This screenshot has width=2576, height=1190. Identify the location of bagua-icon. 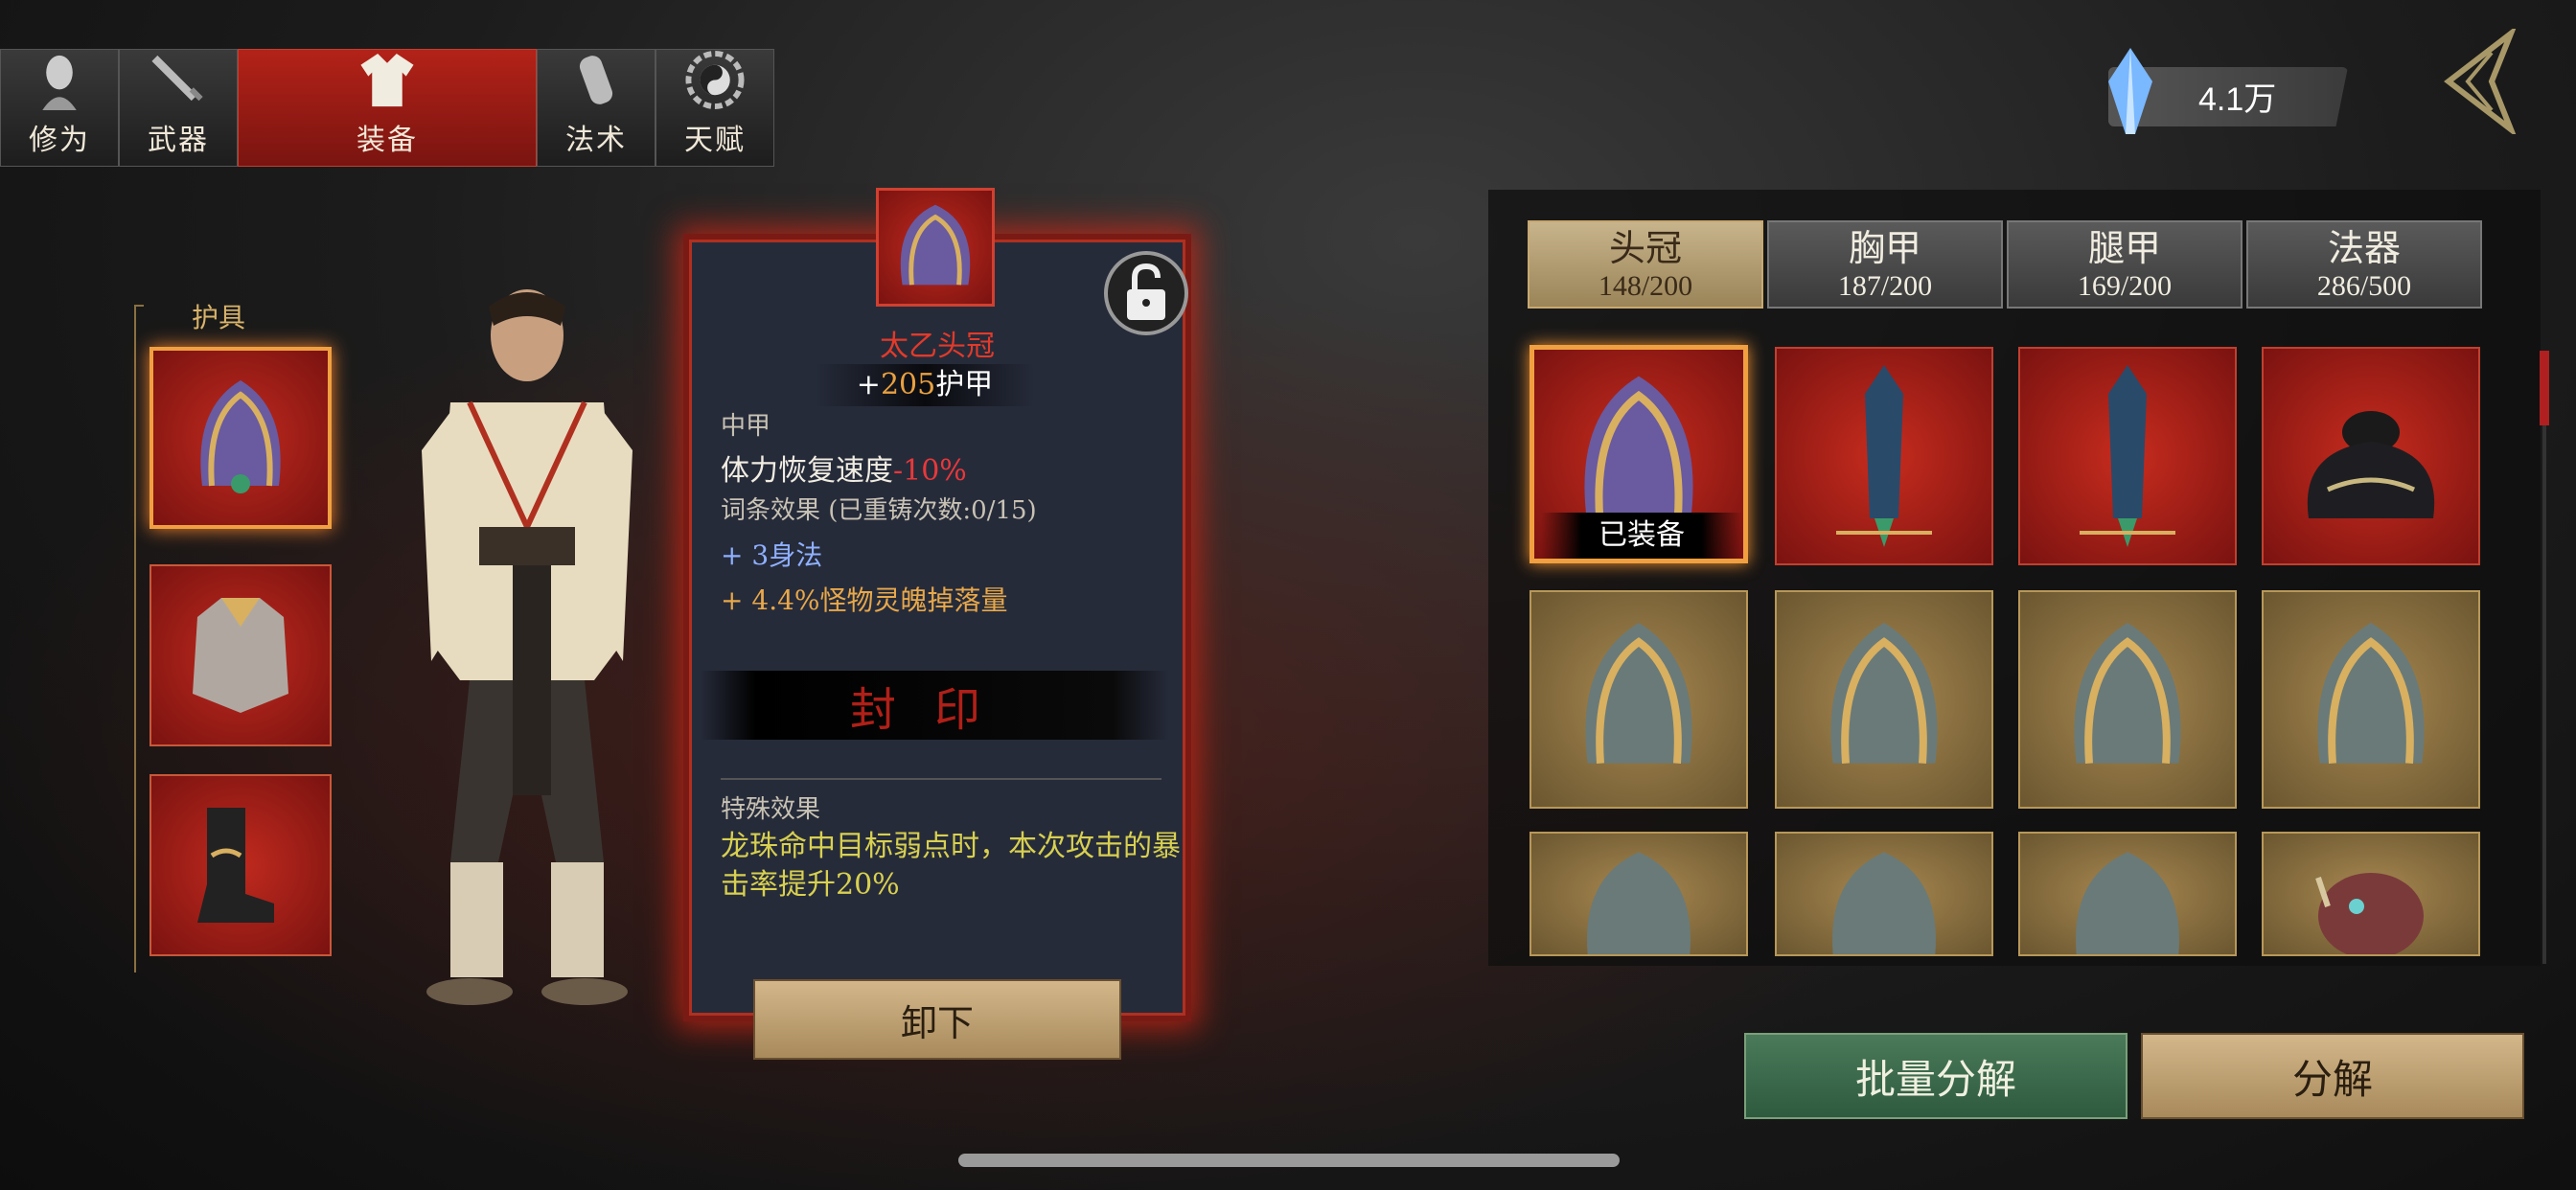
(715, 80).